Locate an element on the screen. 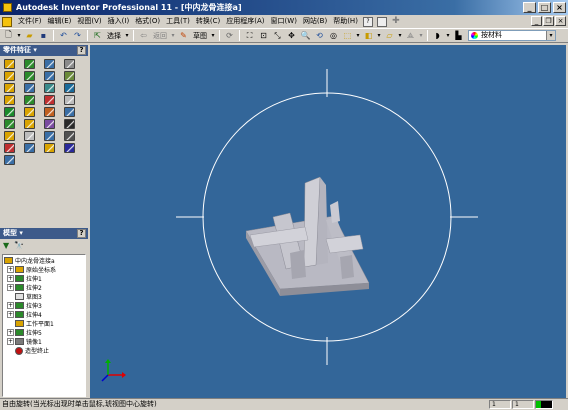 This screenshot has height=410, width=568. tree-item: 造型终止 is located at coordinates (44, 350).